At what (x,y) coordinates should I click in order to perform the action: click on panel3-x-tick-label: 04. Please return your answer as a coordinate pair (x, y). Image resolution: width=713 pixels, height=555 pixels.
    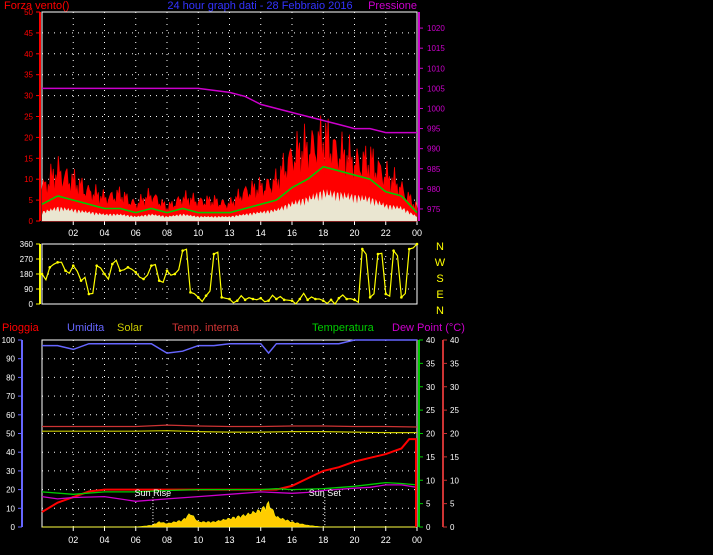
    Looking at the image, I should click on (104, 540).